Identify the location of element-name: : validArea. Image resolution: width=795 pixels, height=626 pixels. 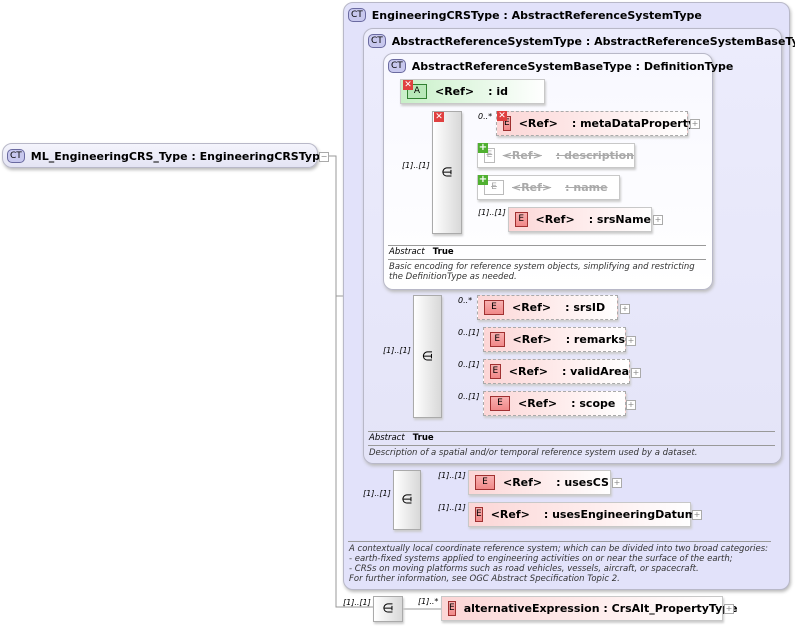
(595, 371).